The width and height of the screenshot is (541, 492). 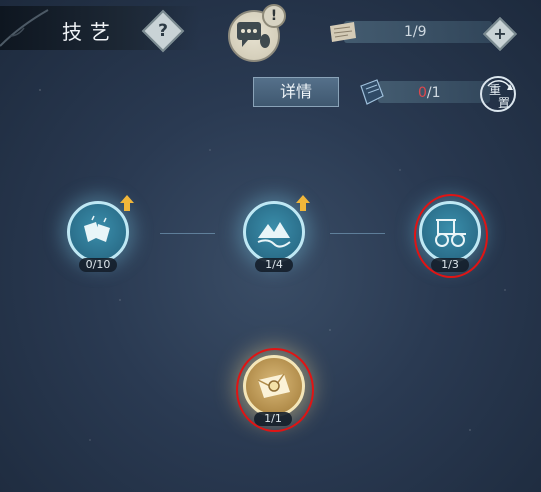 I want to click on lanterns-icon, so click(x=97, y=228).